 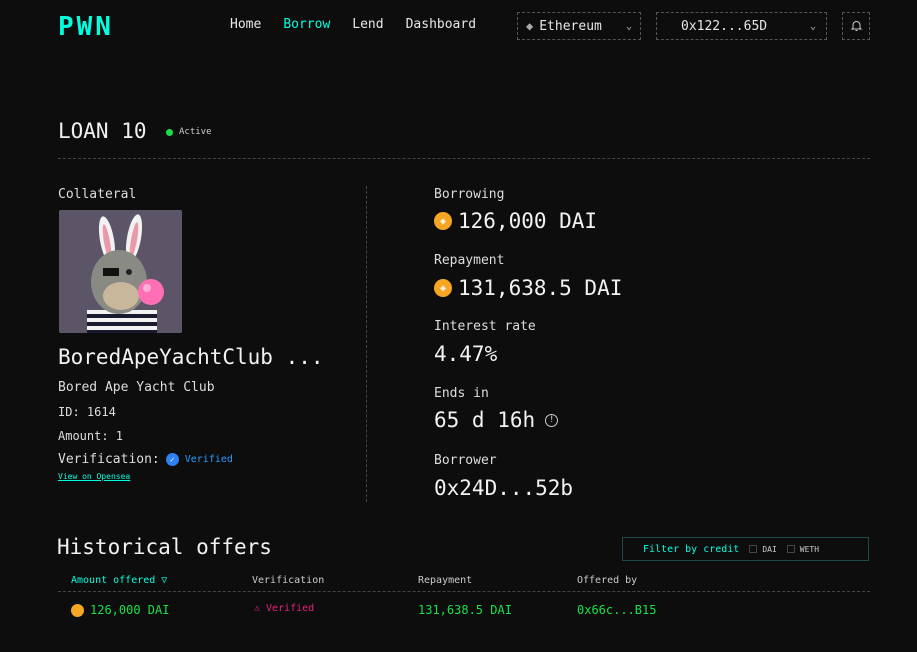 What do you see at coordinates (257, 608) in the screenshot?
I see `warning-icon: ⚠` at bounding box center [257, 608].